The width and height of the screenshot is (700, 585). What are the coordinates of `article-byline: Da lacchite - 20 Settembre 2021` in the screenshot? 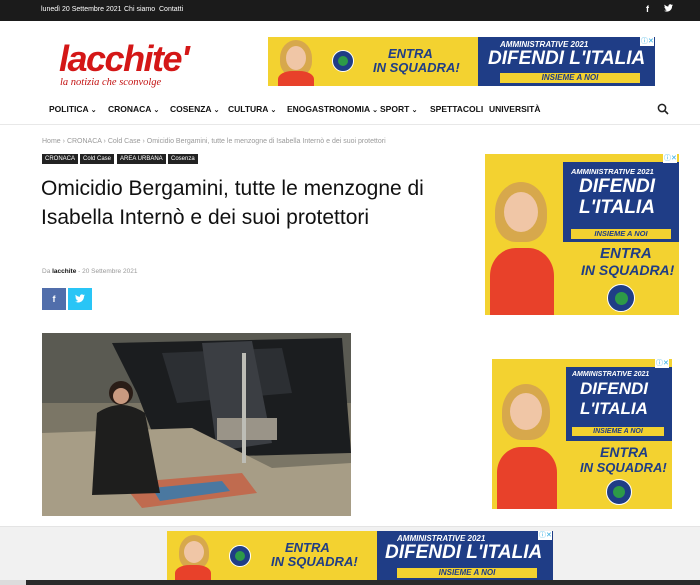 It's located at (90, 271).